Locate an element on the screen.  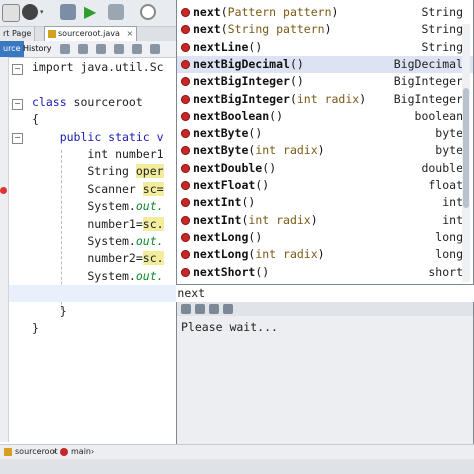
code-line: } is located at coordinates (35, 328).